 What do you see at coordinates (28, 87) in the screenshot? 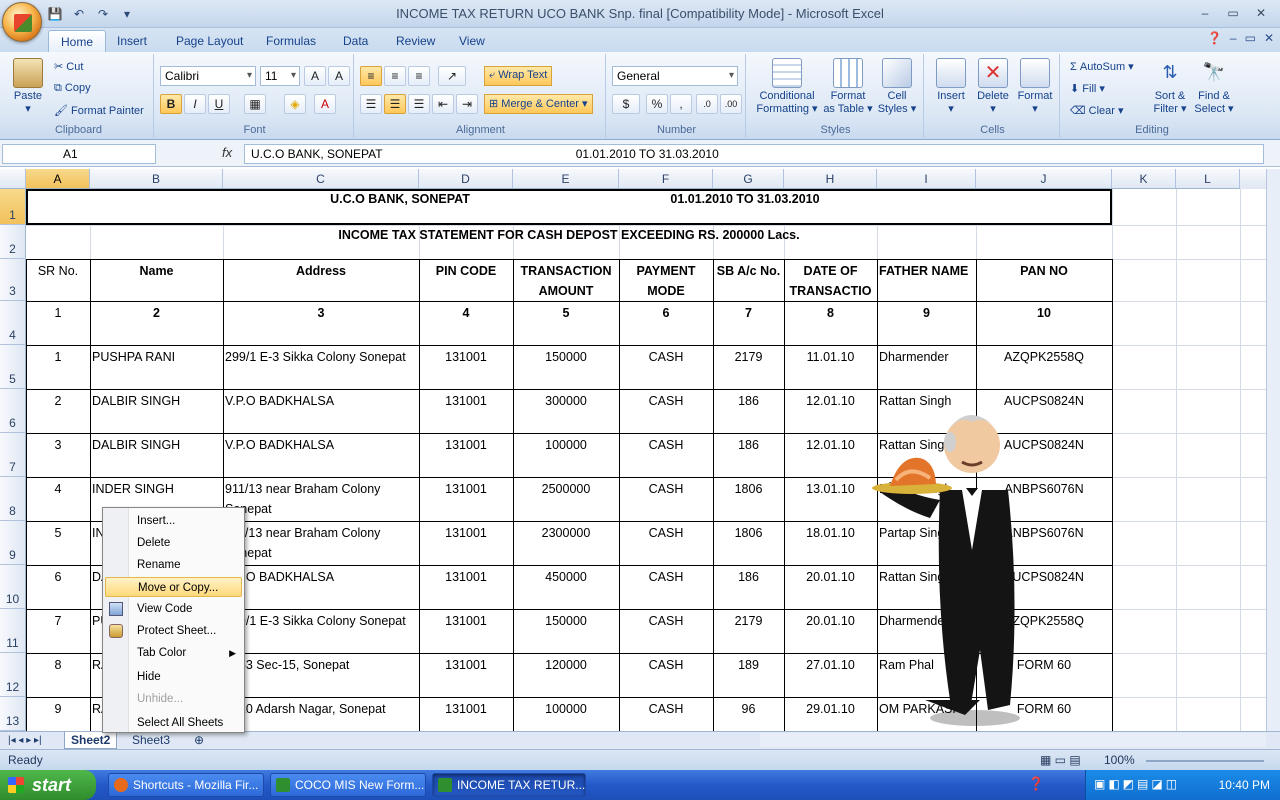
I see `paste-button: Paste ▾` at bounding box center [28, 87].